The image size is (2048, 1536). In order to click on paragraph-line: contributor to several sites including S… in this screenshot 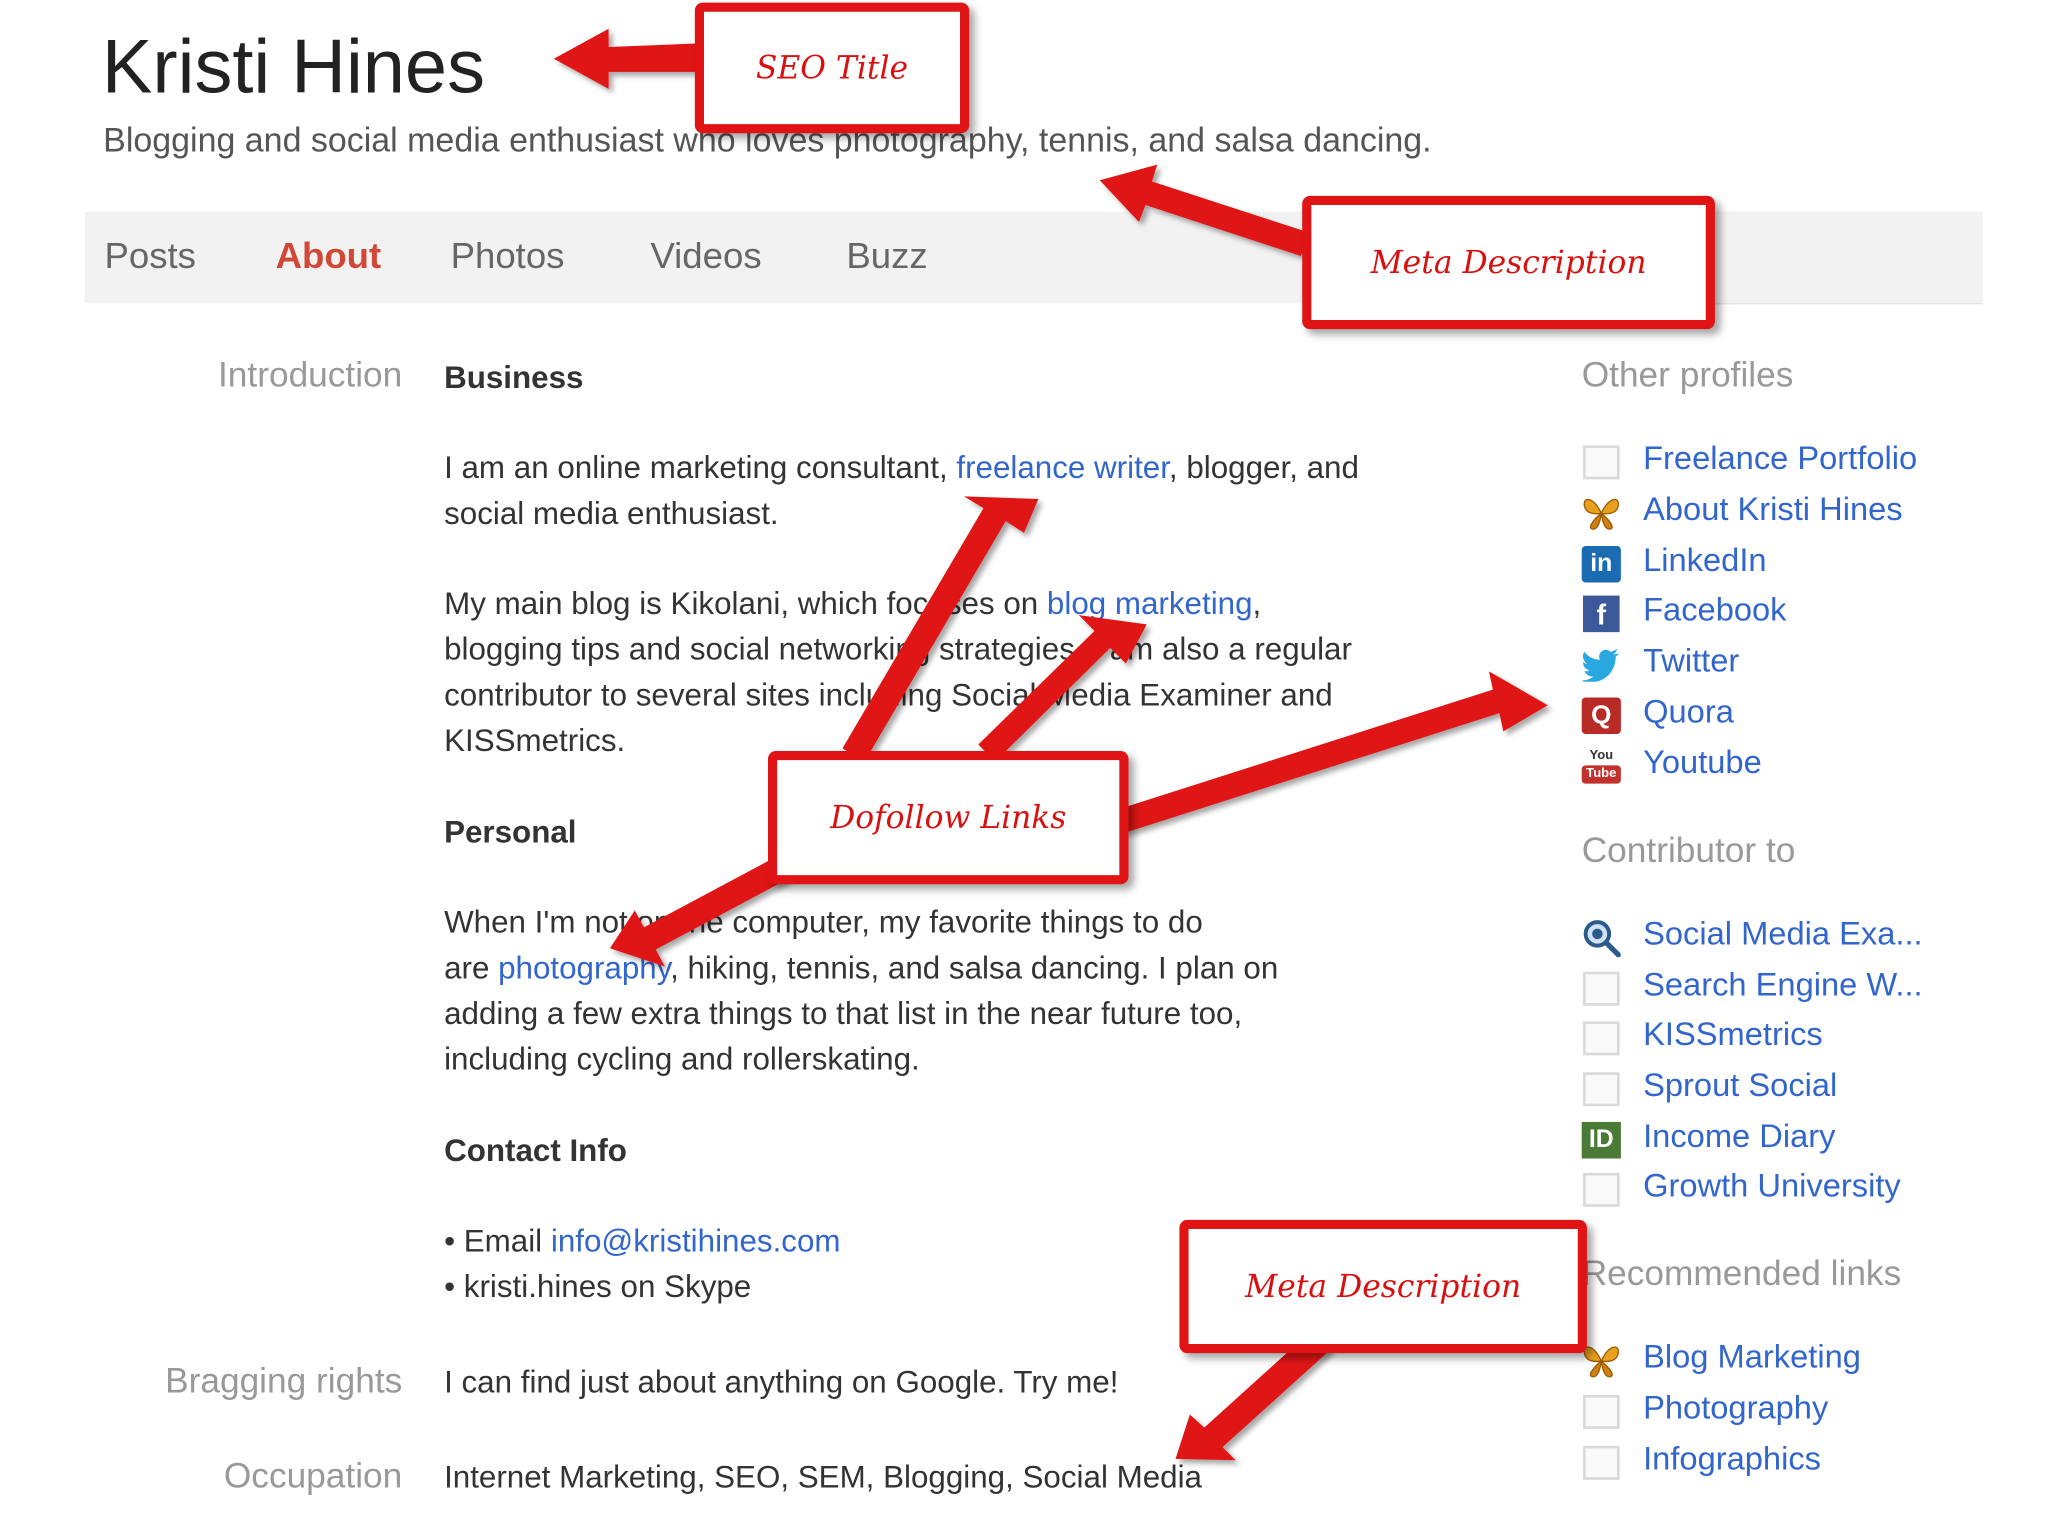, I will do `click(888, 695)`.